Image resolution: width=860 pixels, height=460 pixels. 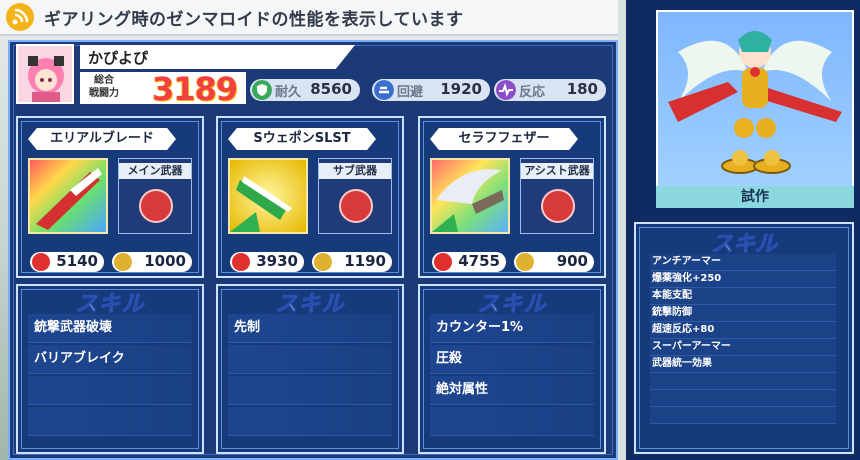 I want to click on total-power-value: 3189, so click(x=195, y=89).